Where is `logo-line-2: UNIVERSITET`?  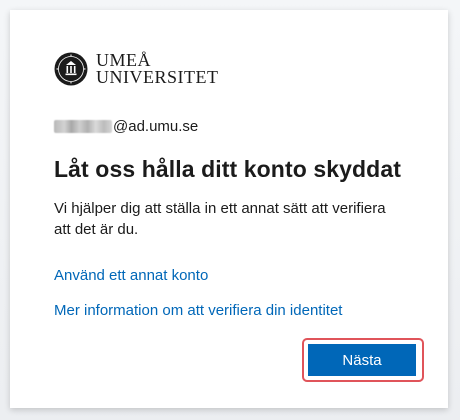
logo-line-2: UNIVERSITET is located at coordinates (157, 77).